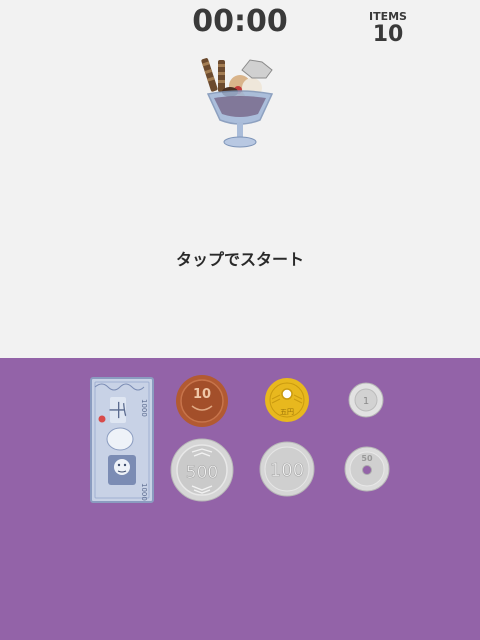 This screenshot has height=640, width=480. What do you see at coordinates (388, 34) in the screenshot?
I see `items-count: 10` at bounding box center [388, 34].